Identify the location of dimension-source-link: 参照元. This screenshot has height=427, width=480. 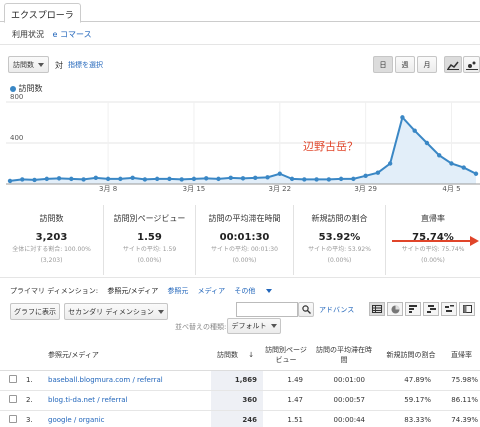
(177, 291).